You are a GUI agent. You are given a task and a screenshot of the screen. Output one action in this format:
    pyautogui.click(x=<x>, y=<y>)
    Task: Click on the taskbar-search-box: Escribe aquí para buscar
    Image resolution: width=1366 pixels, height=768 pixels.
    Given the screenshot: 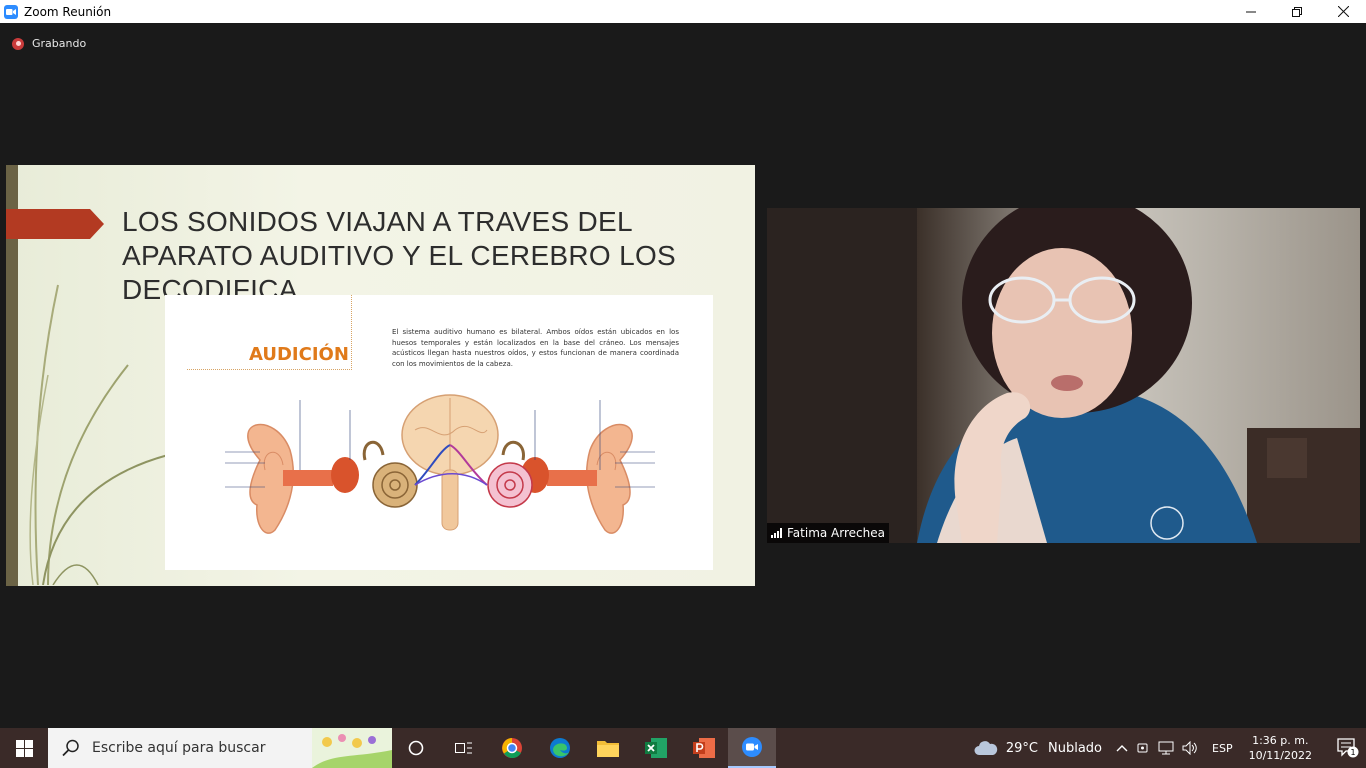 What is the action you would take?
    pyautogui.click(x=220, y=748)
    